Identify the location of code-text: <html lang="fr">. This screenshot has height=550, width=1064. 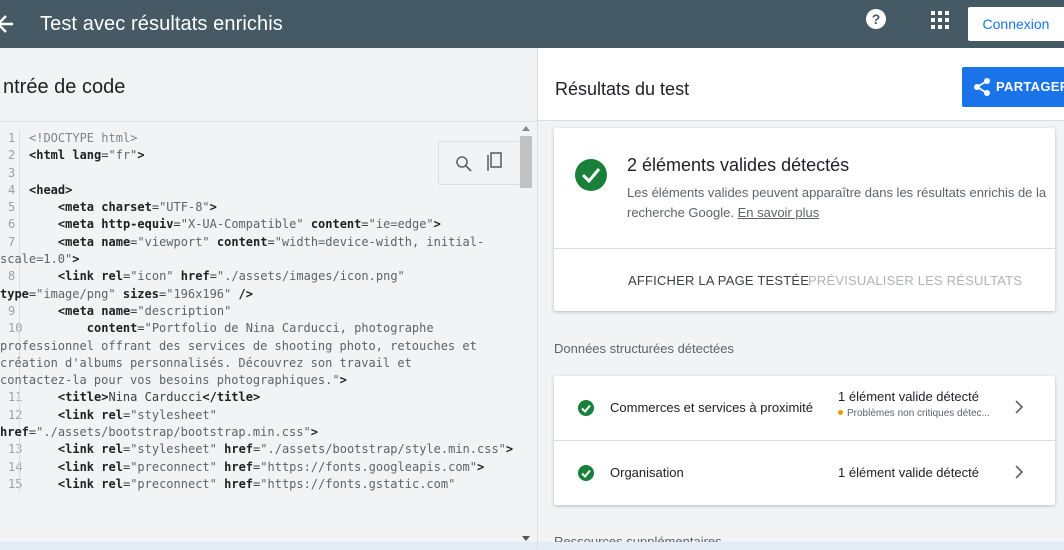
(87, 155).